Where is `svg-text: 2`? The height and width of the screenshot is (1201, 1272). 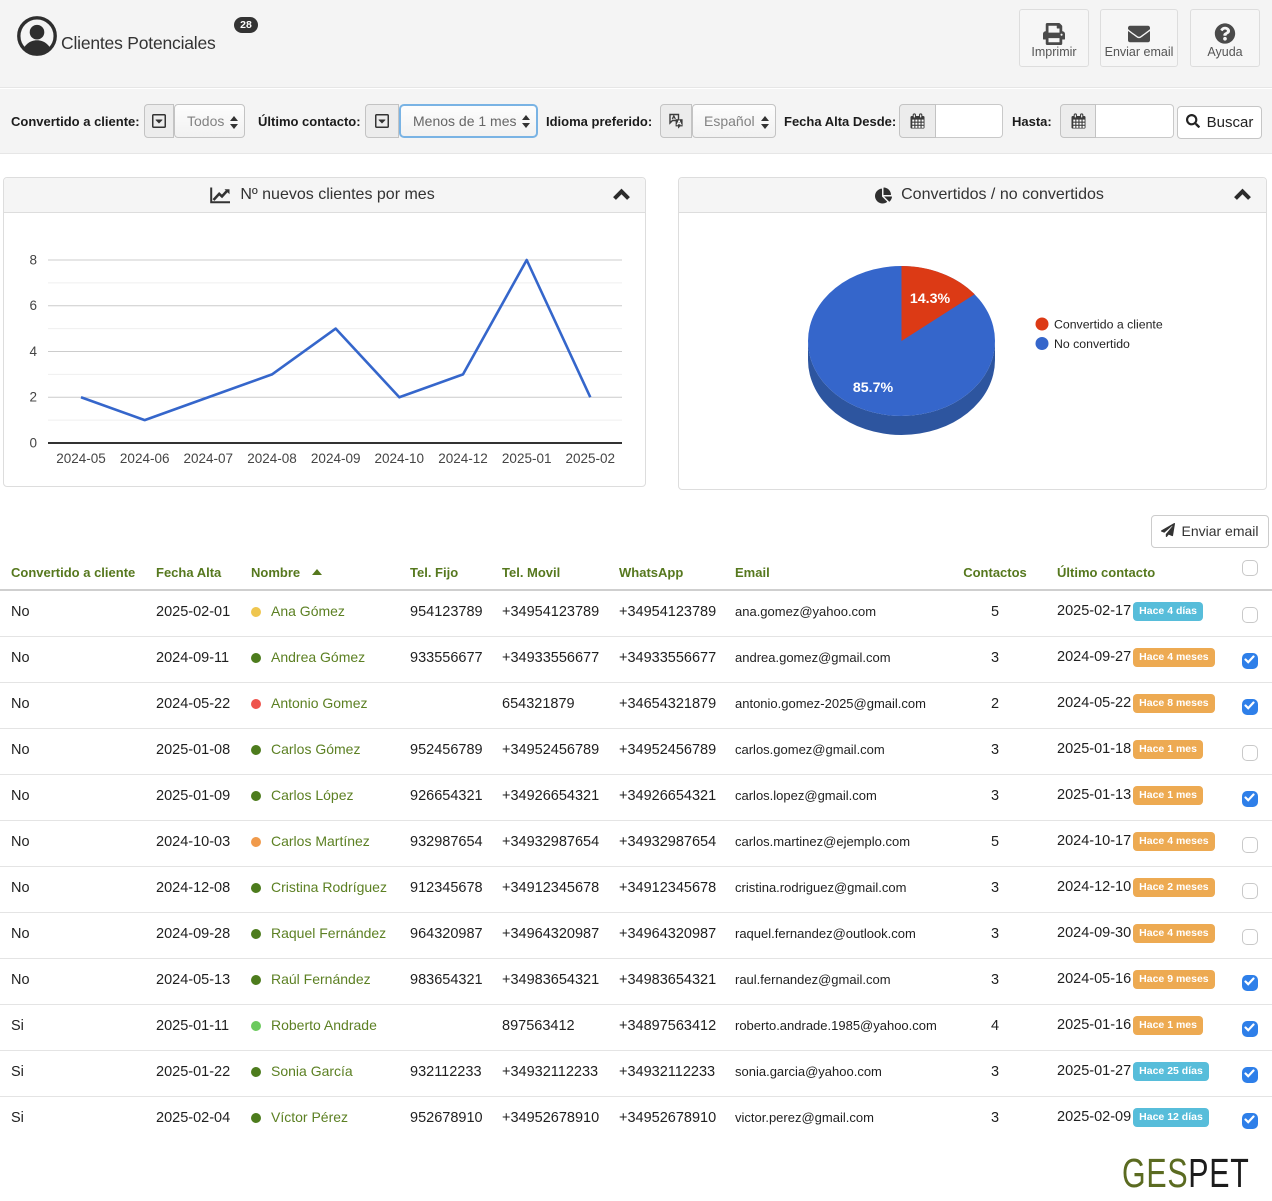 svg-text: 2 is located at coordinates (33, 397).